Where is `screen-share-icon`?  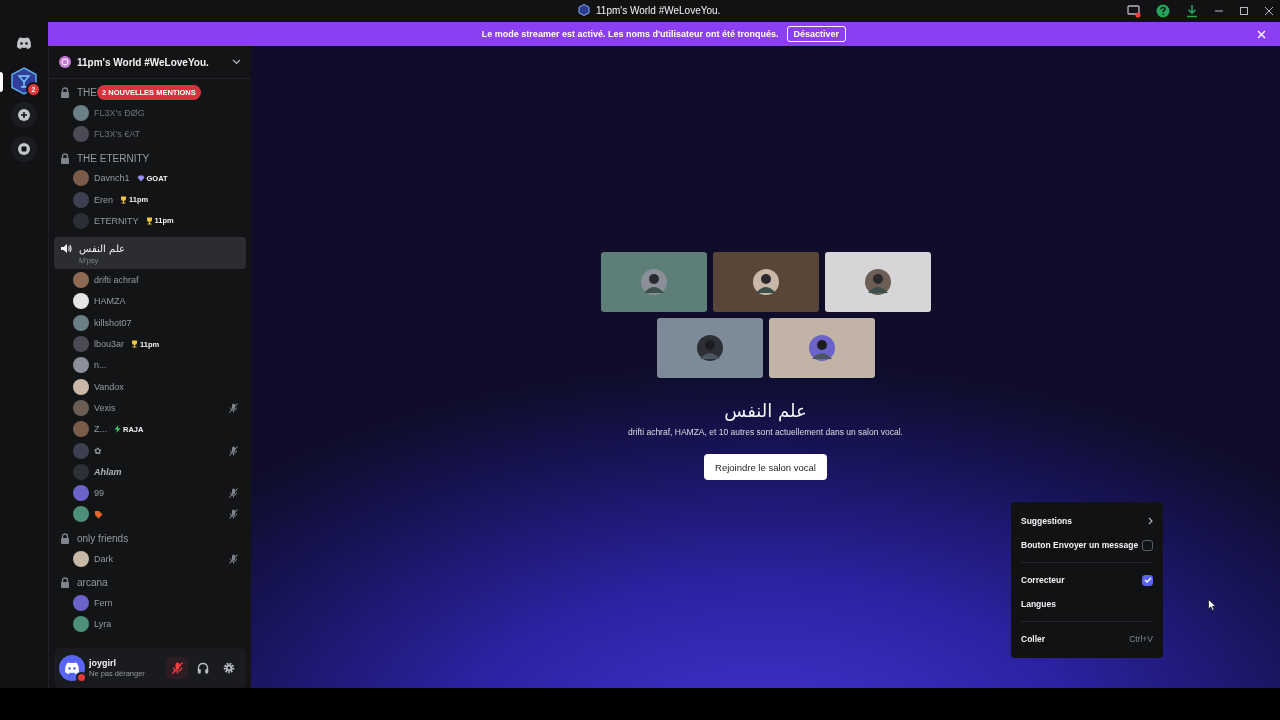 screen-share-icon is located at coordinates (1134, 11).